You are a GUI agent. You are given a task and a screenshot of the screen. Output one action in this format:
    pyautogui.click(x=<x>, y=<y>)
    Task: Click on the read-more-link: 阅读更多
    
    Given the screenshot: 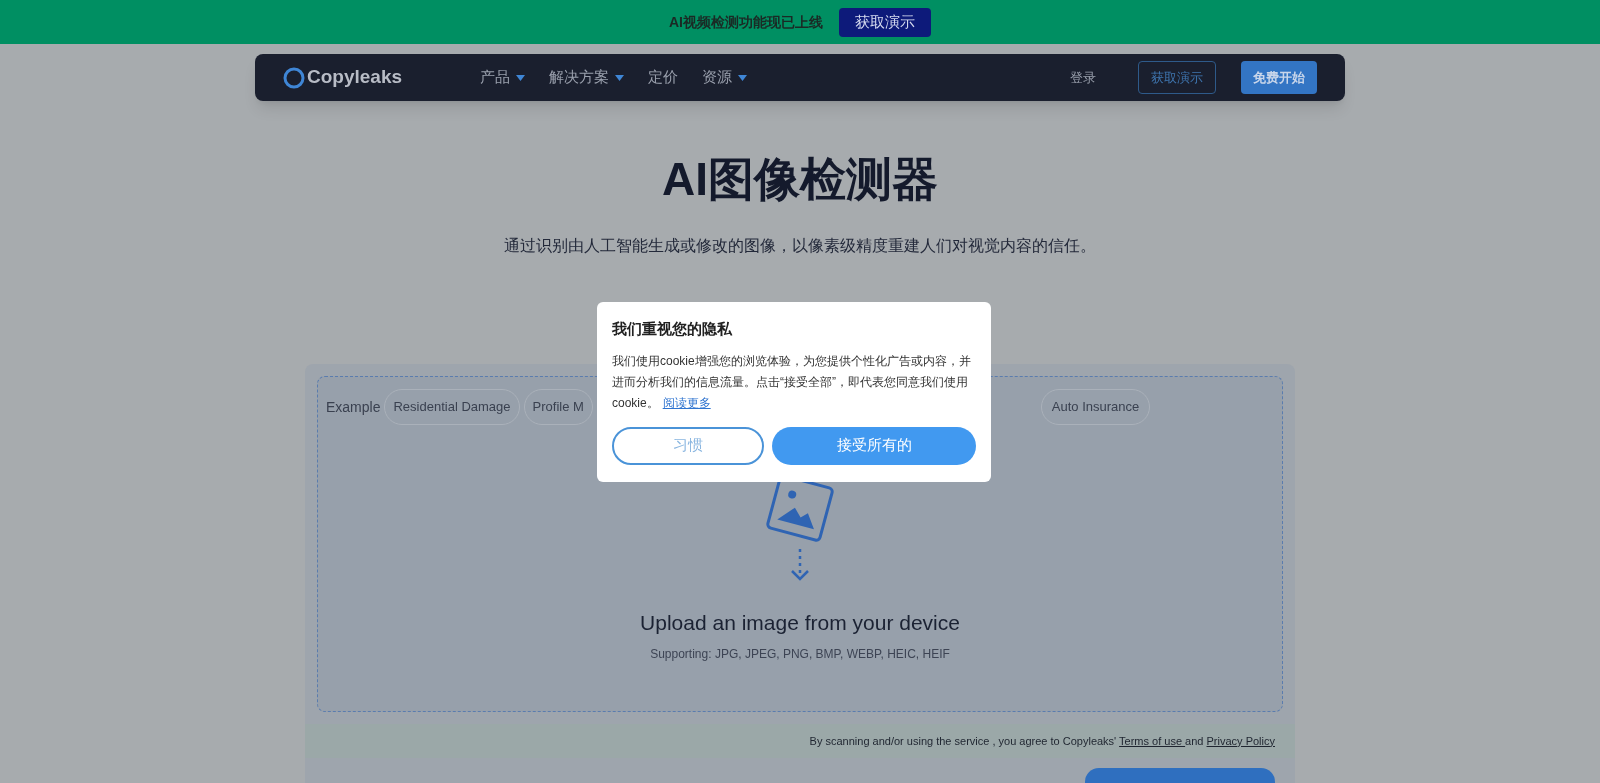 What is the action you would take?
    pyautogui.click(x=686, y=402)
    